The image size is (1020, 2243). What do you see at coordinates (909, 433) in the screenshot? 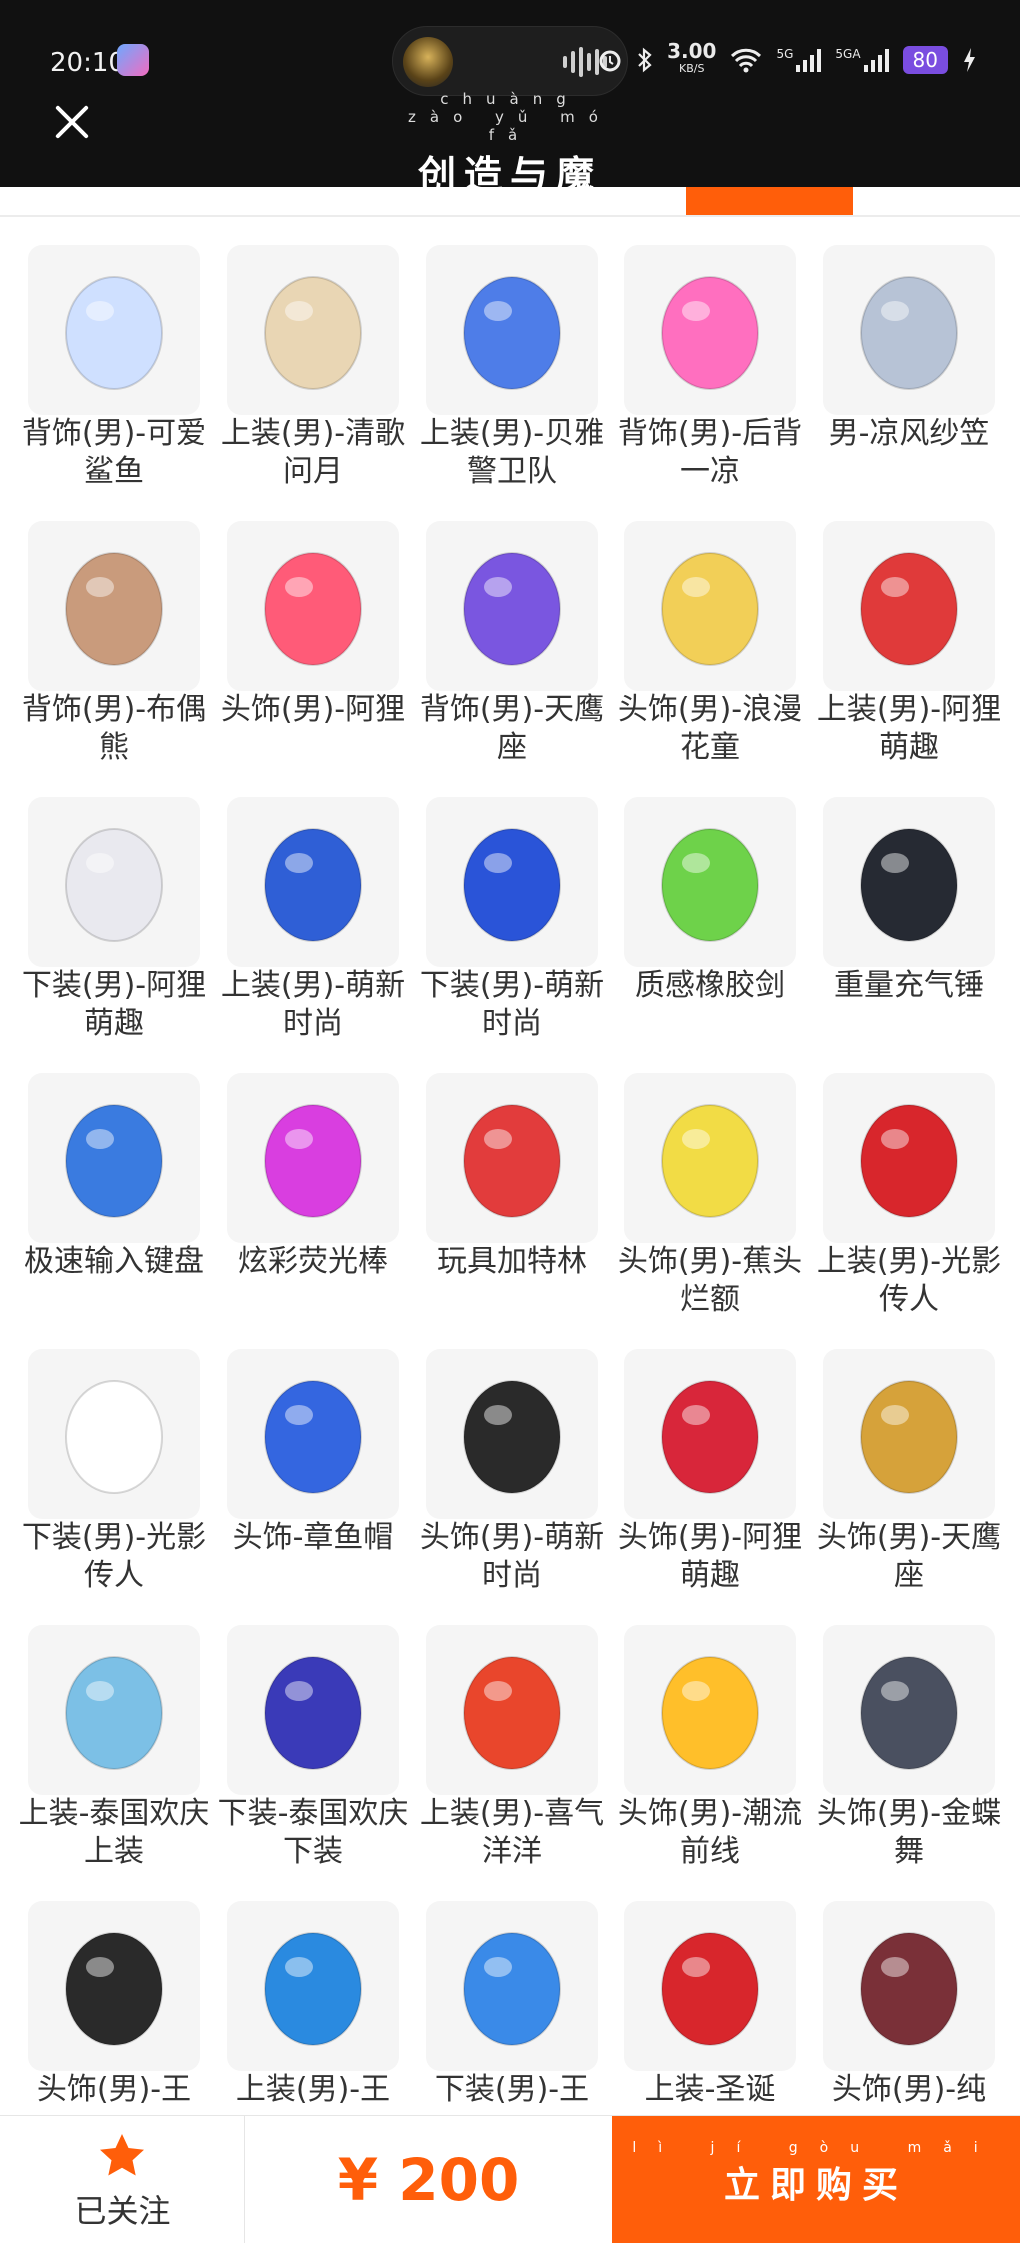
I see `item-name: 男-凉风纱笠` at bounding box center [909, 433].